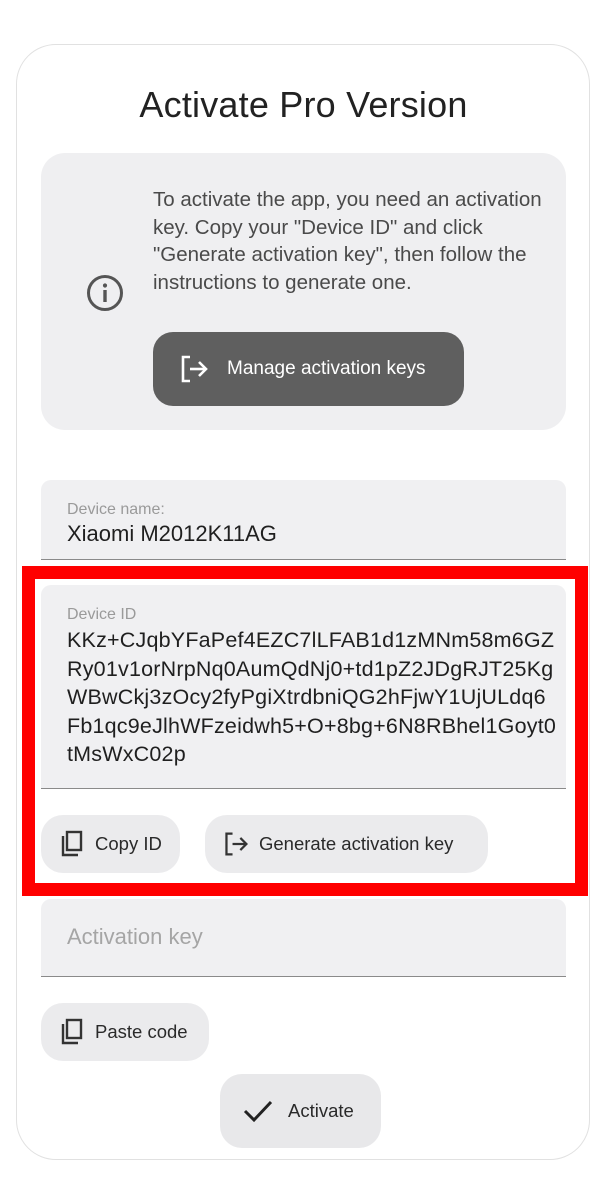 The height and width of the screenshot is (1200, 607). What do you see at coordinates (141, 1031) in the screenshot?
I see `paste-code-label: Paste code` at bounding box center [141, 1031].